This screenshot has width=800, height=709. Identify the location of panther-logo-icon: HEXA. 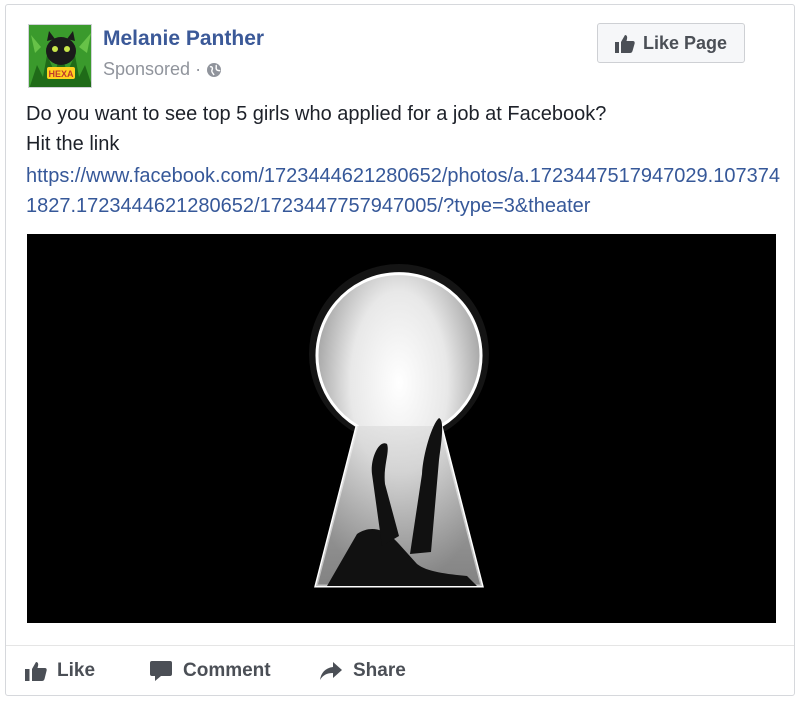
(60, 56).